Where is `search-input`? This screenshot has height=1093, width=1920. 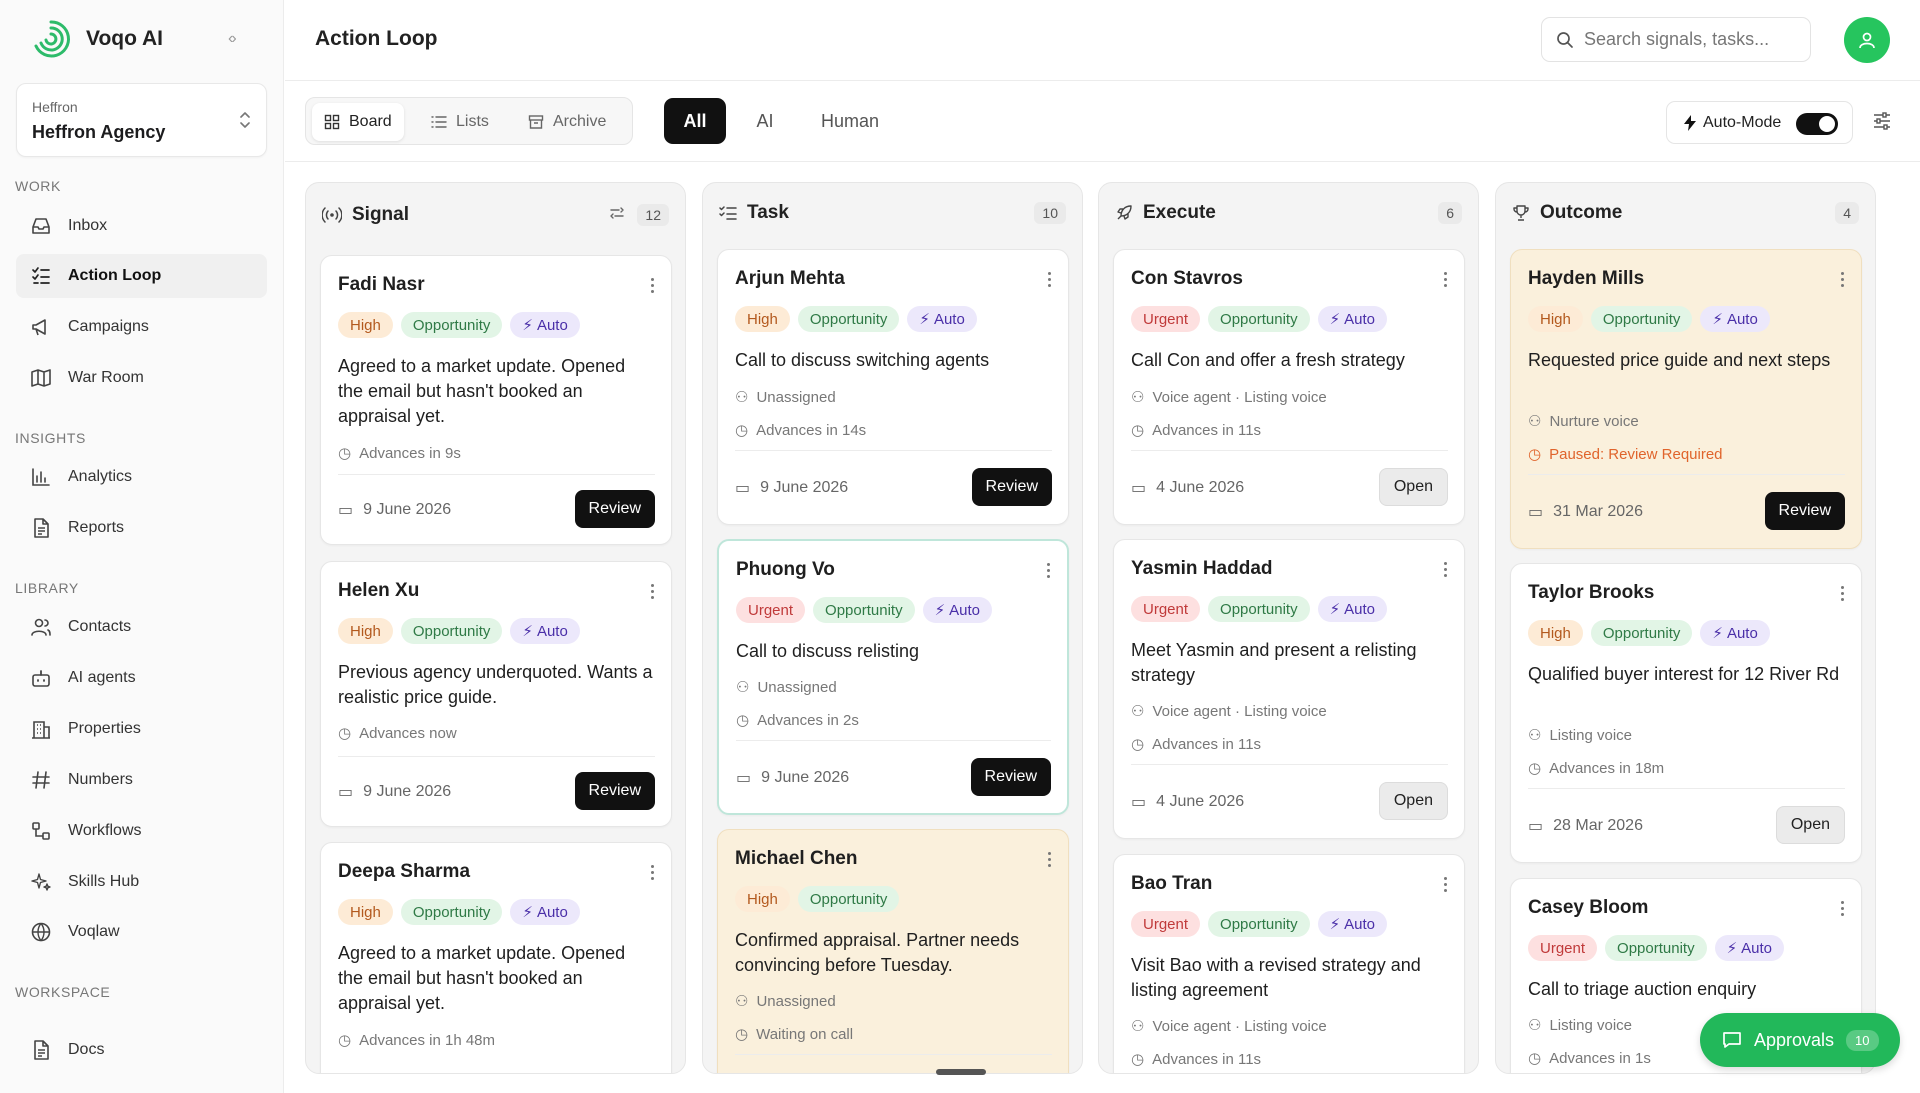 search-input is located at coordinates (1689, 39).